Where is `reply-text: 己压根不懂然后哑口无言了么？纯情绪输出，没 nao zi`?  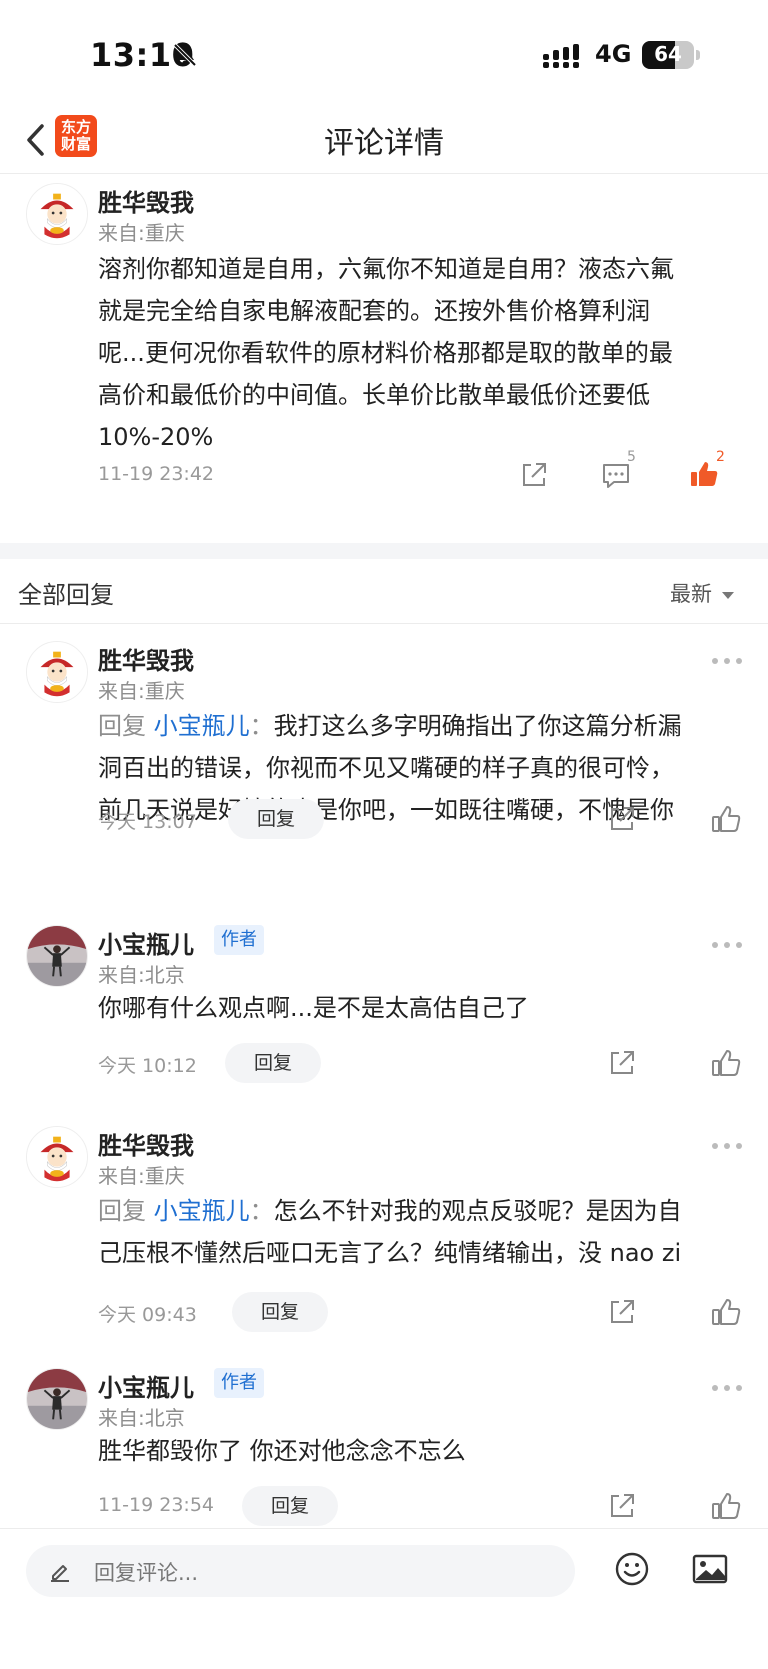
reply-text: 己压根不懂然后哑口无言了么？纯情绪输出，没 nao zi is located at coordinates (390, 1253).